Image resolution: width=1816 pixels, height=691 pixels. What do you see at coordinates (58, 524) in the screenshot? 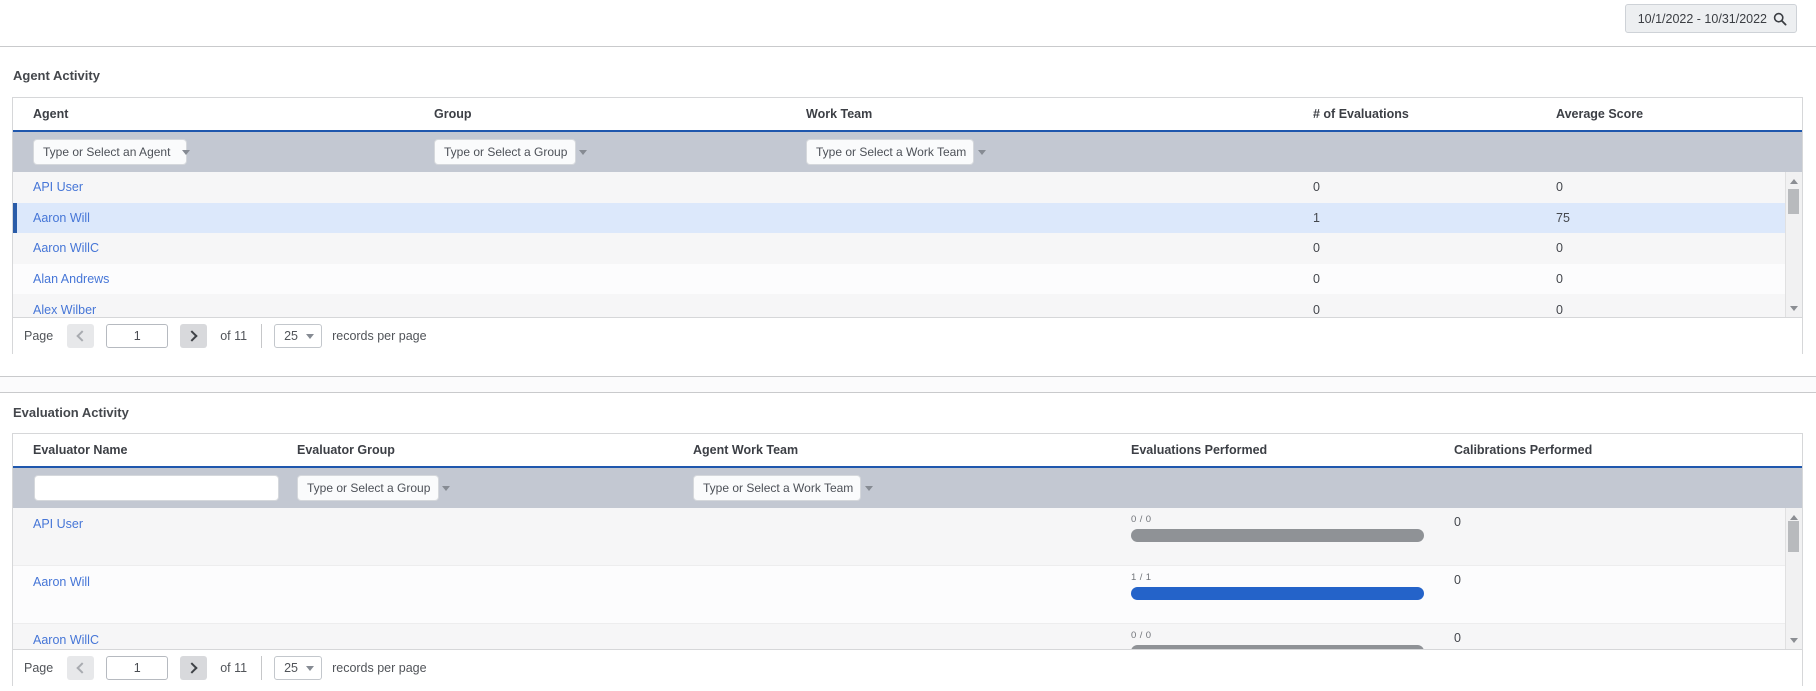
I see `evaluator-link: API User` at bounding box center [58, 524].